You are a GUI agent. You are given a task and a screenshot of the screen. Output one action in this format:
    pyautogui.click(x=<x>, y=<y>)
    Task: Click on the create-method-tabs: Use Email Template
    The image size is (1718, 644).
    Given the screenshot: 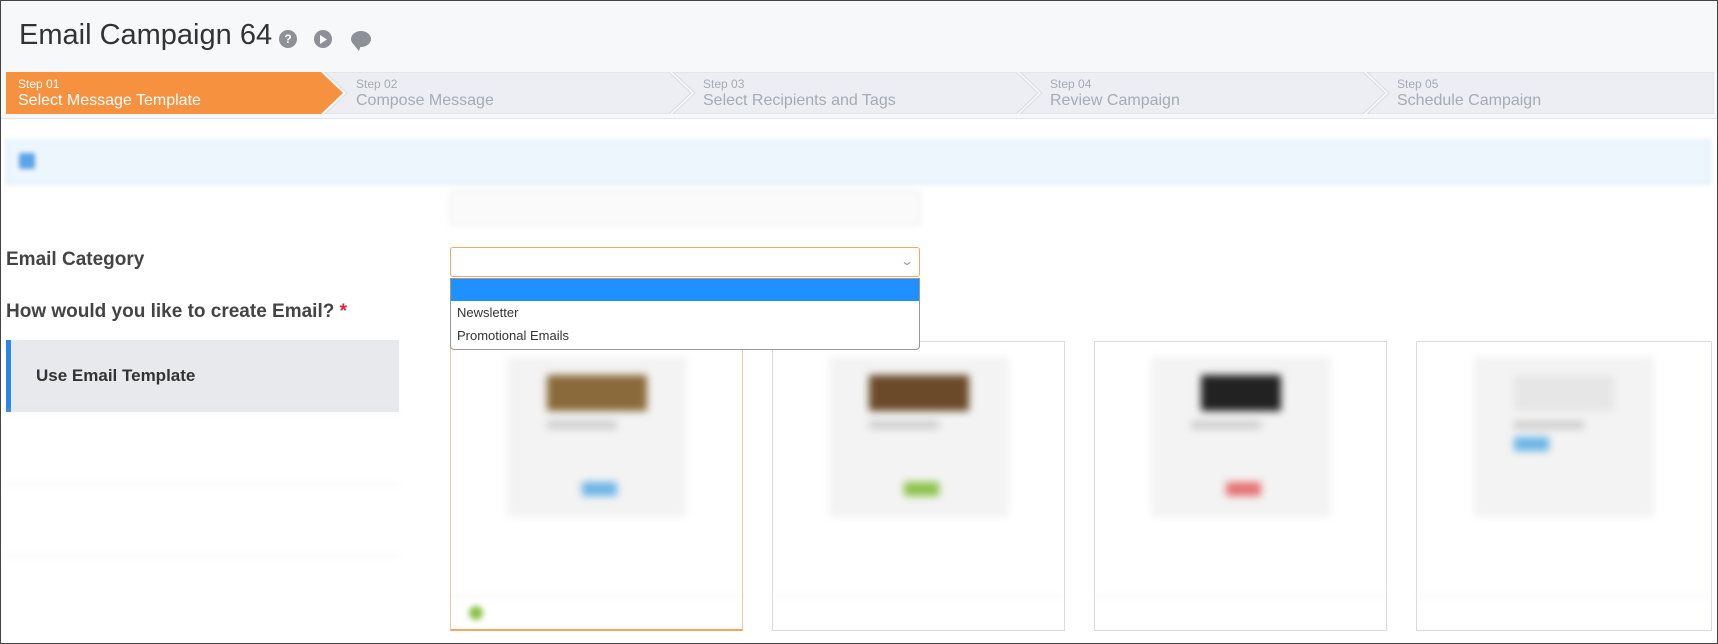 What is the action you would take?
    pyautogui.click(x=202, y=448)
    